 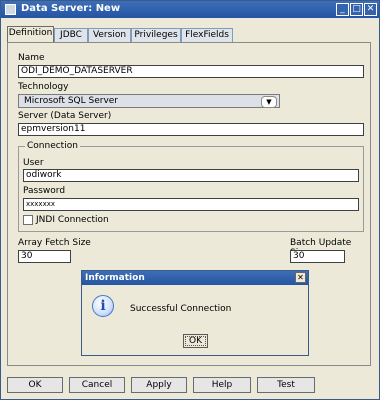 What do you see at coordinates (115, 278) in the screenshot?
I see `dialog-title: Information` at bounding box center [115, 278].